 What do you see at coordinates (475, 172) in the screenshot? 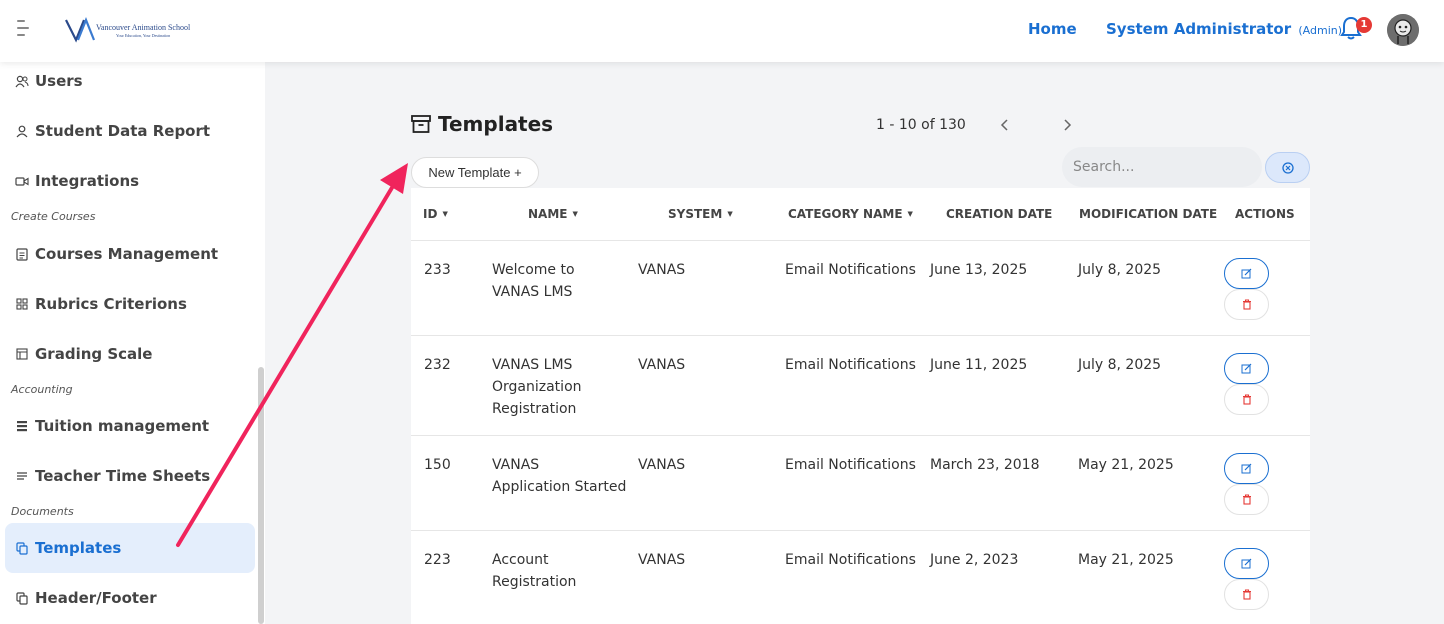
I see `new-template-button: New Template +` at bounding box center [475, 172].